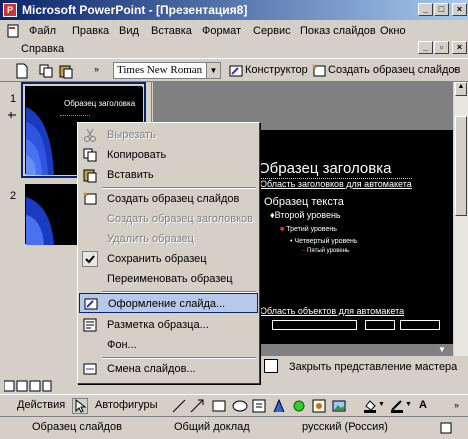 Image resolution: width=468 pixels, height=439 pixels. I want to click on picture-icon, so click(339, 406).